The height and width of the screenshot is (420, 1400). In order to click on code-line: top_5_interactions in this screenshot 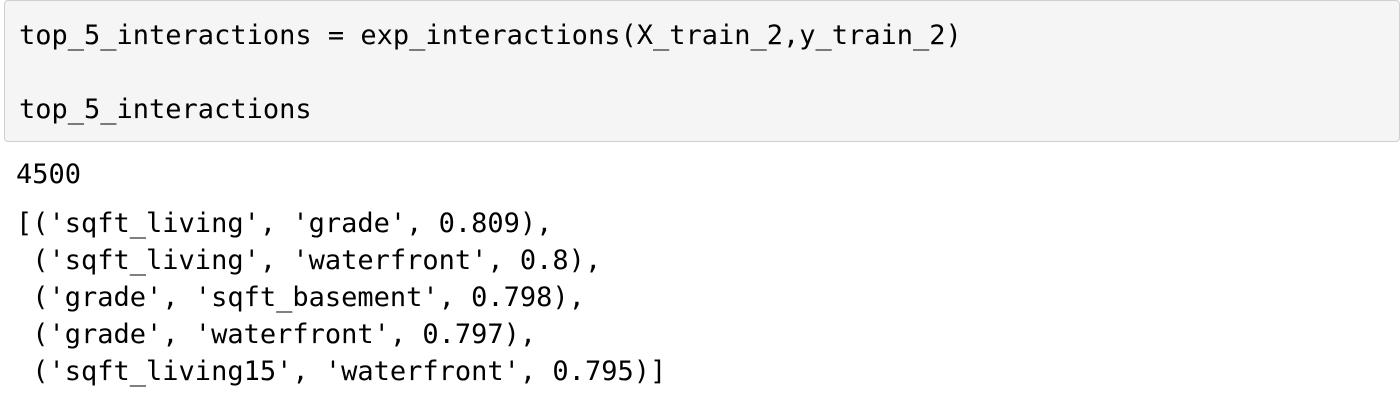, I will do `click(709, 109)`.